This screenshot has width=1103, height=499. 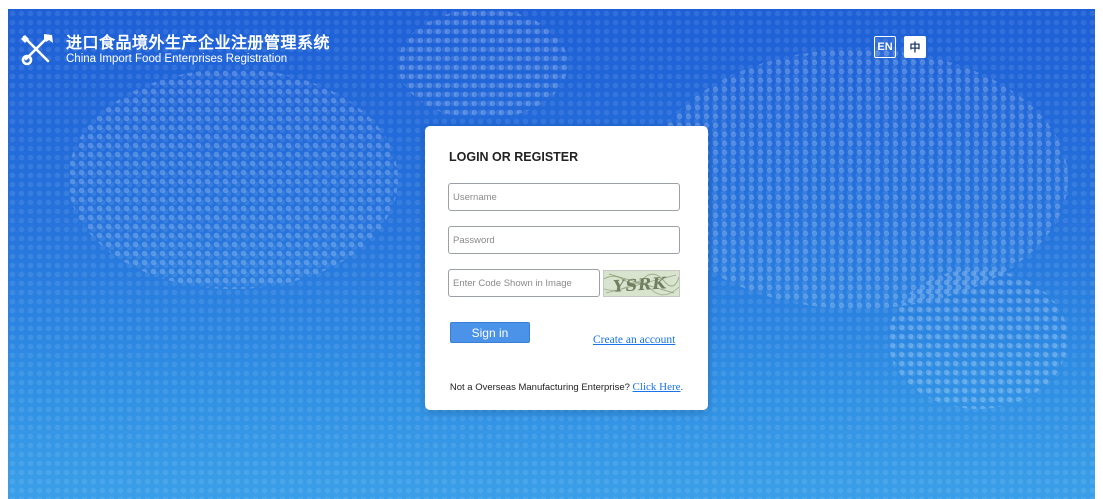 I want to click on non-manufacturer-text: Not a Overseas Manufacturing Enterprise?, so click(x=539, y=387).